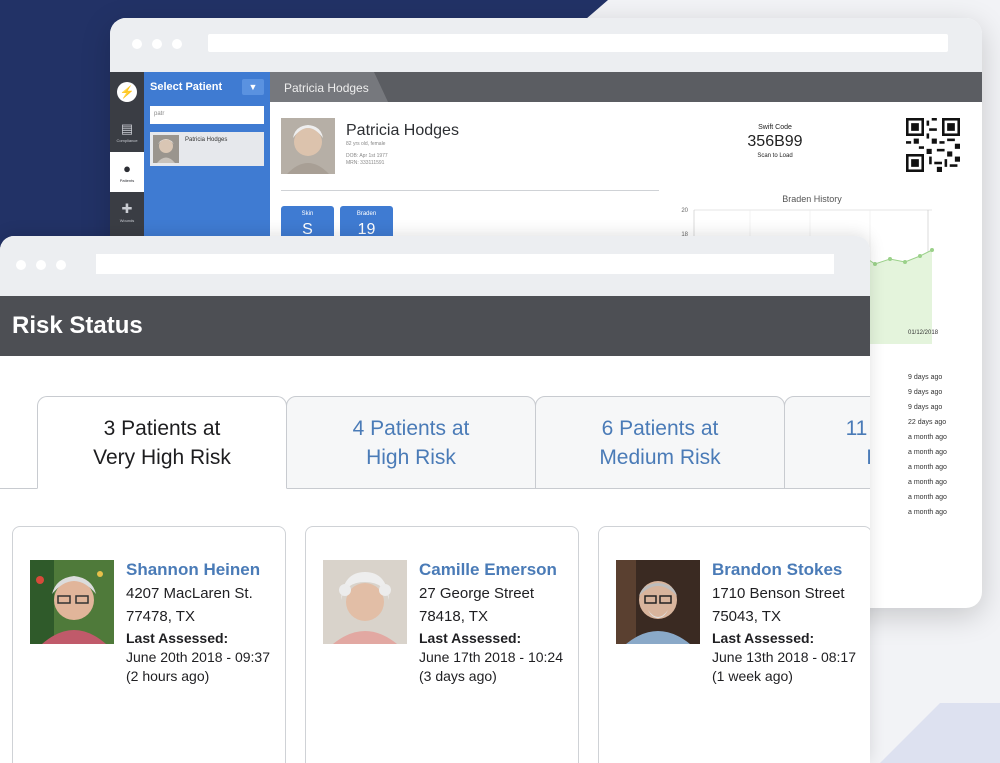 The image size is (1000, 763). Describe the element at coordinates (198, 570) in the screenshot. I see `patient-name-link: Shannon Heinen` at that location.